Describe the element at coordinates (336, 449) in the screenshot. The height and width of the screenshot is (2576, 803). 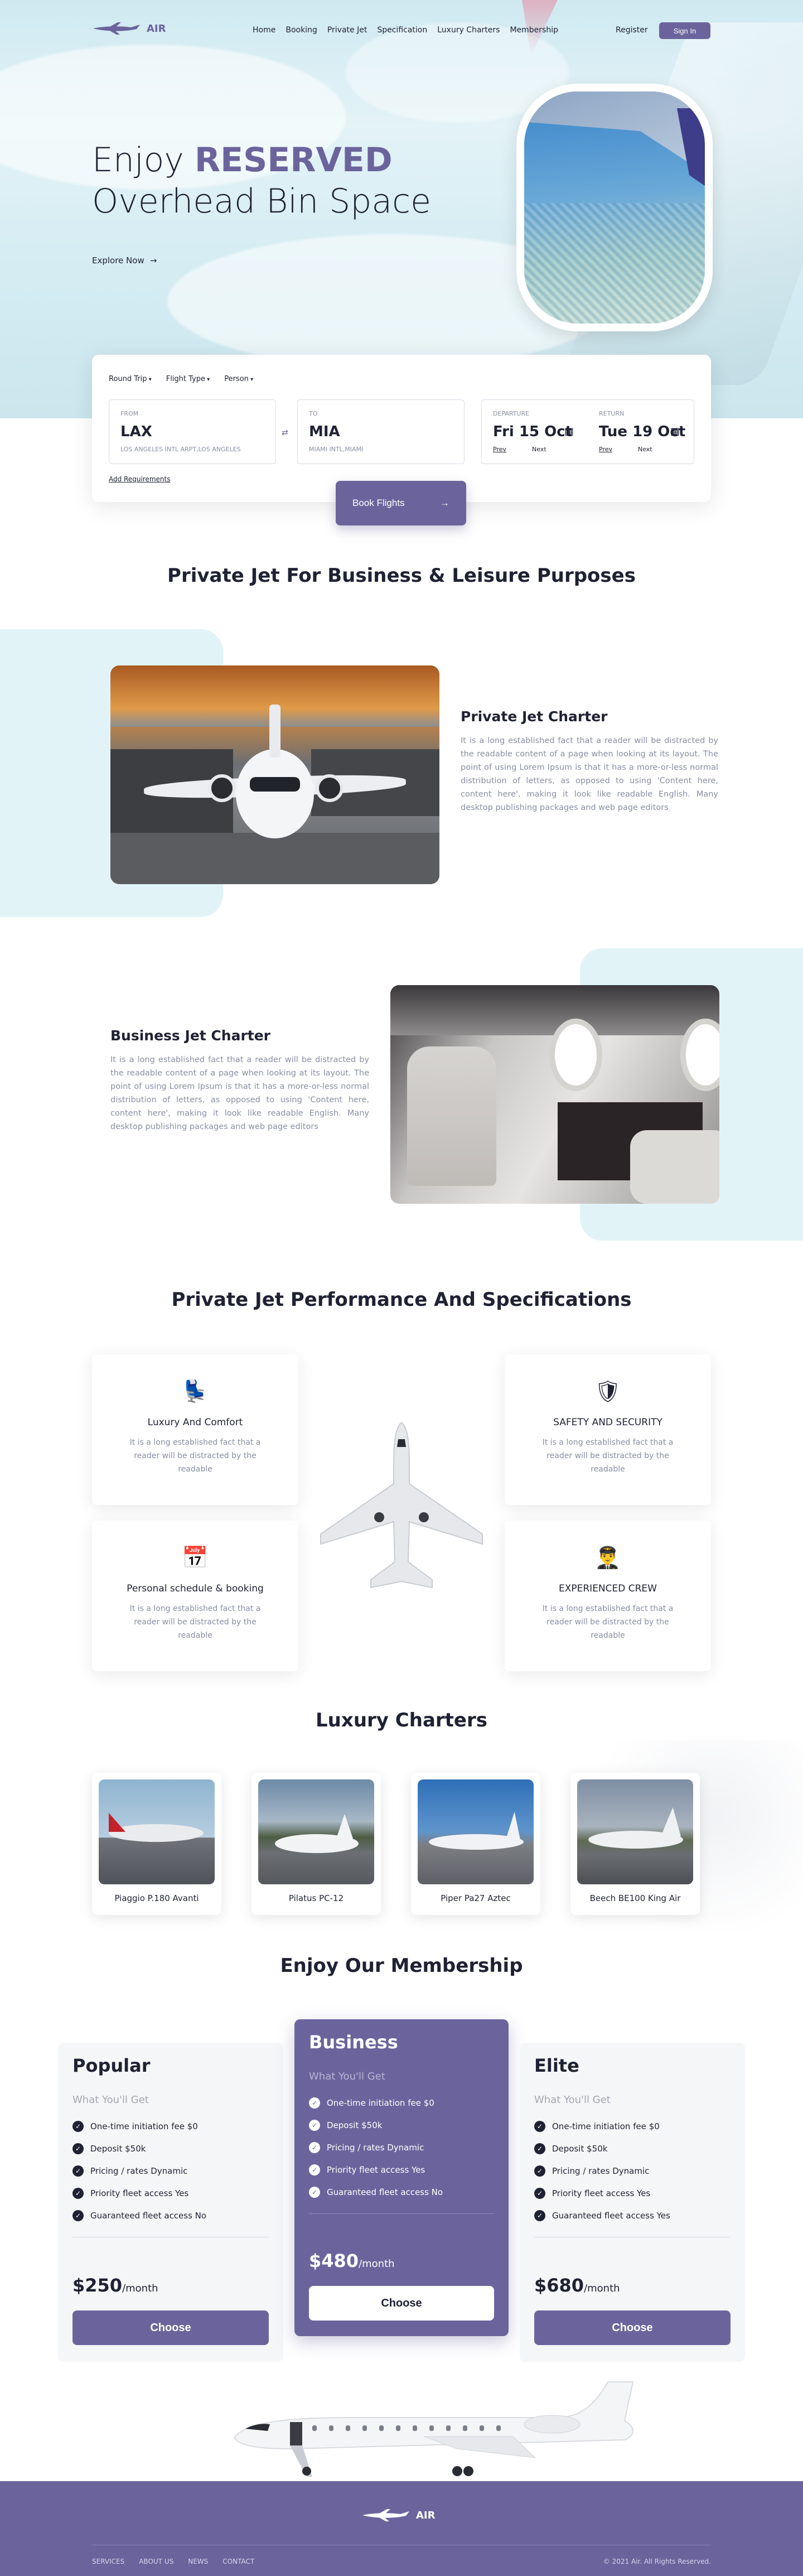
I see `to-airport: MIAMI INTL,MIAMI` at that location.